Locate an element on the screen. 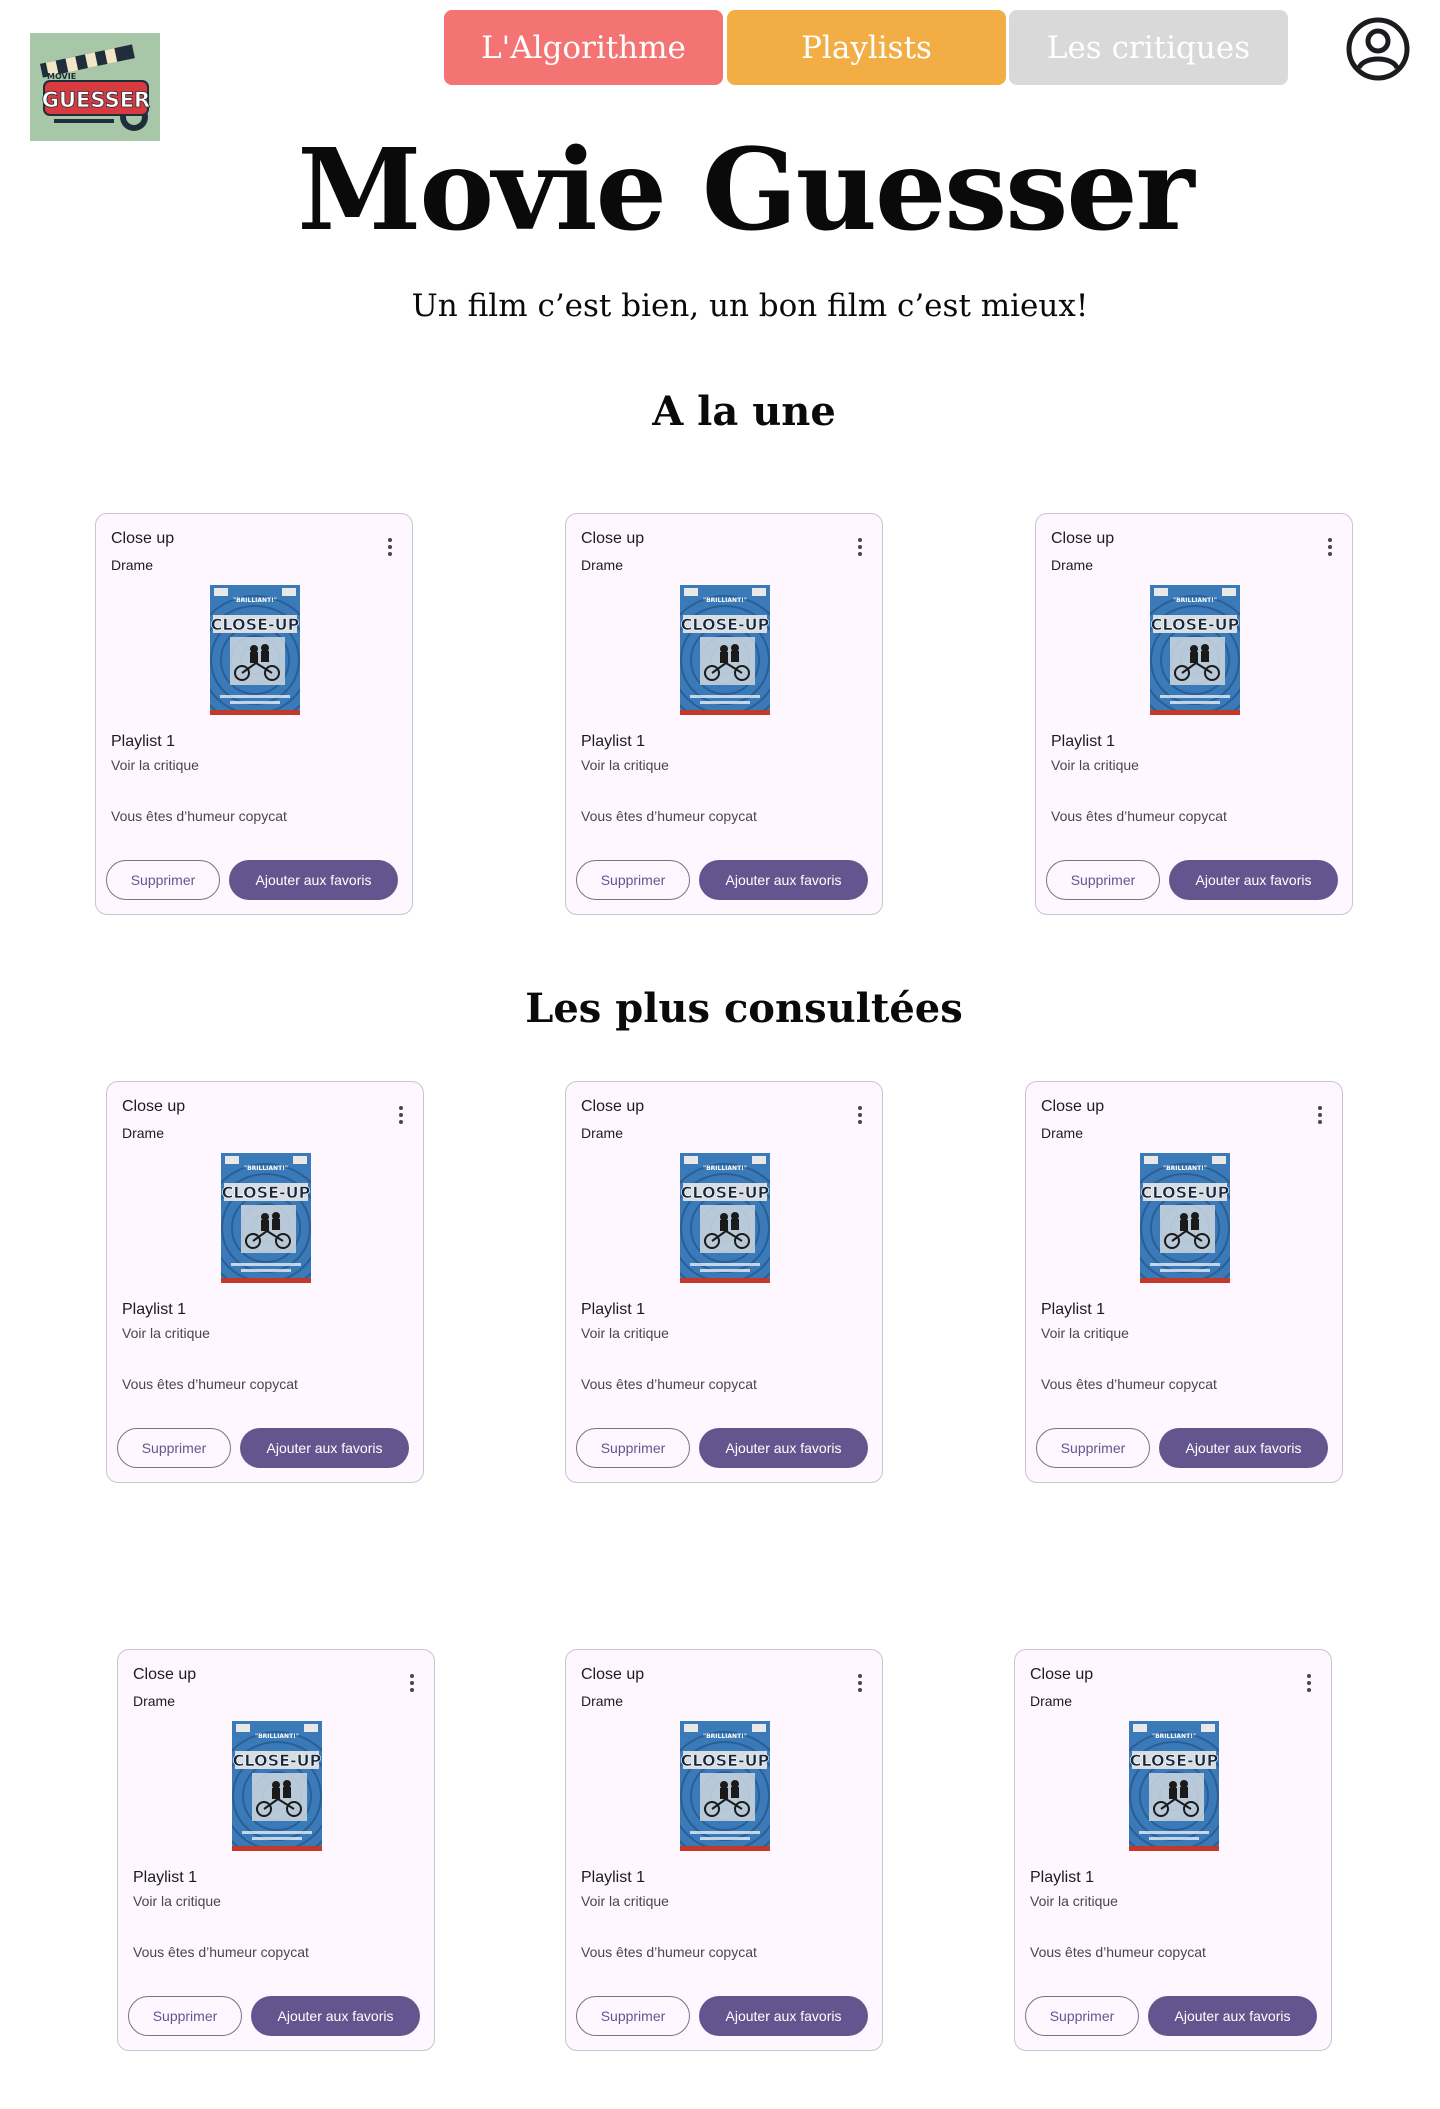  account-circle-icon is located at coordinates (1378, 49).